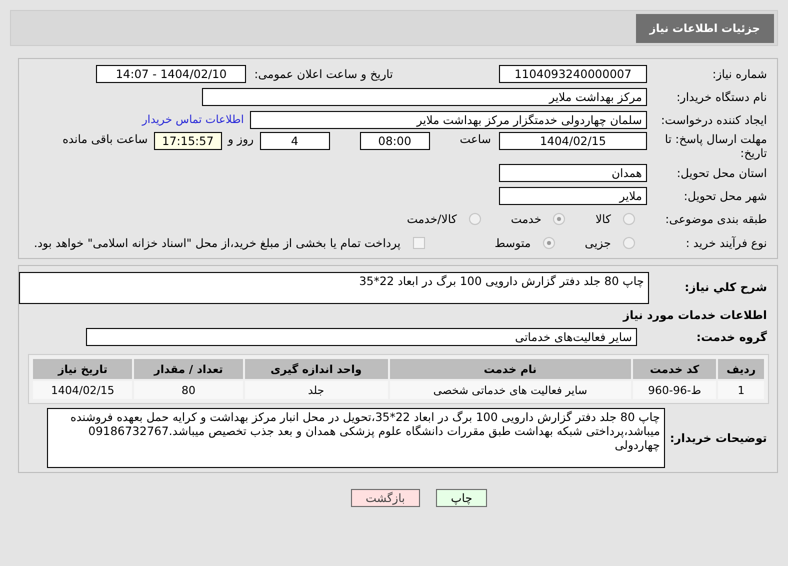  I want to click on table-cell: 80, so click(188, 390).